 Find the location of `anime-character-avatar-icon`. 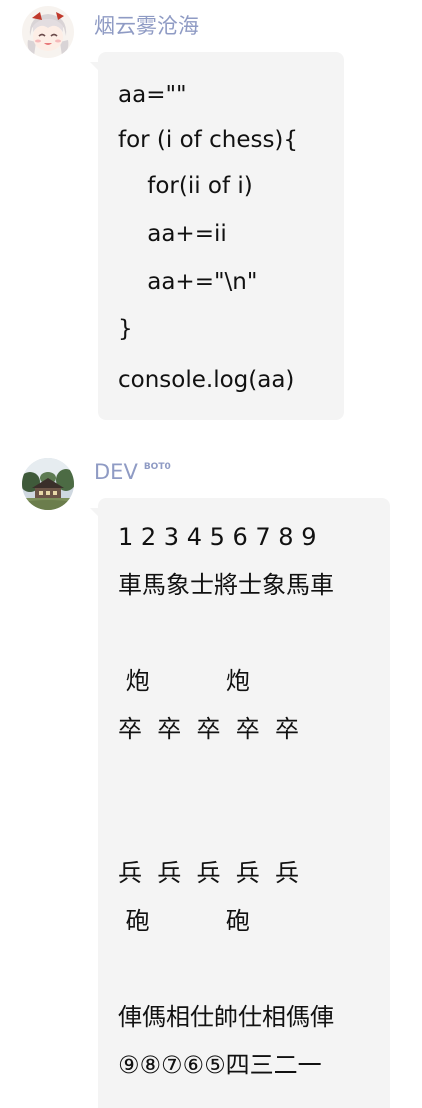

anime-character-avatar-icon is located at coordinates (48, 32).